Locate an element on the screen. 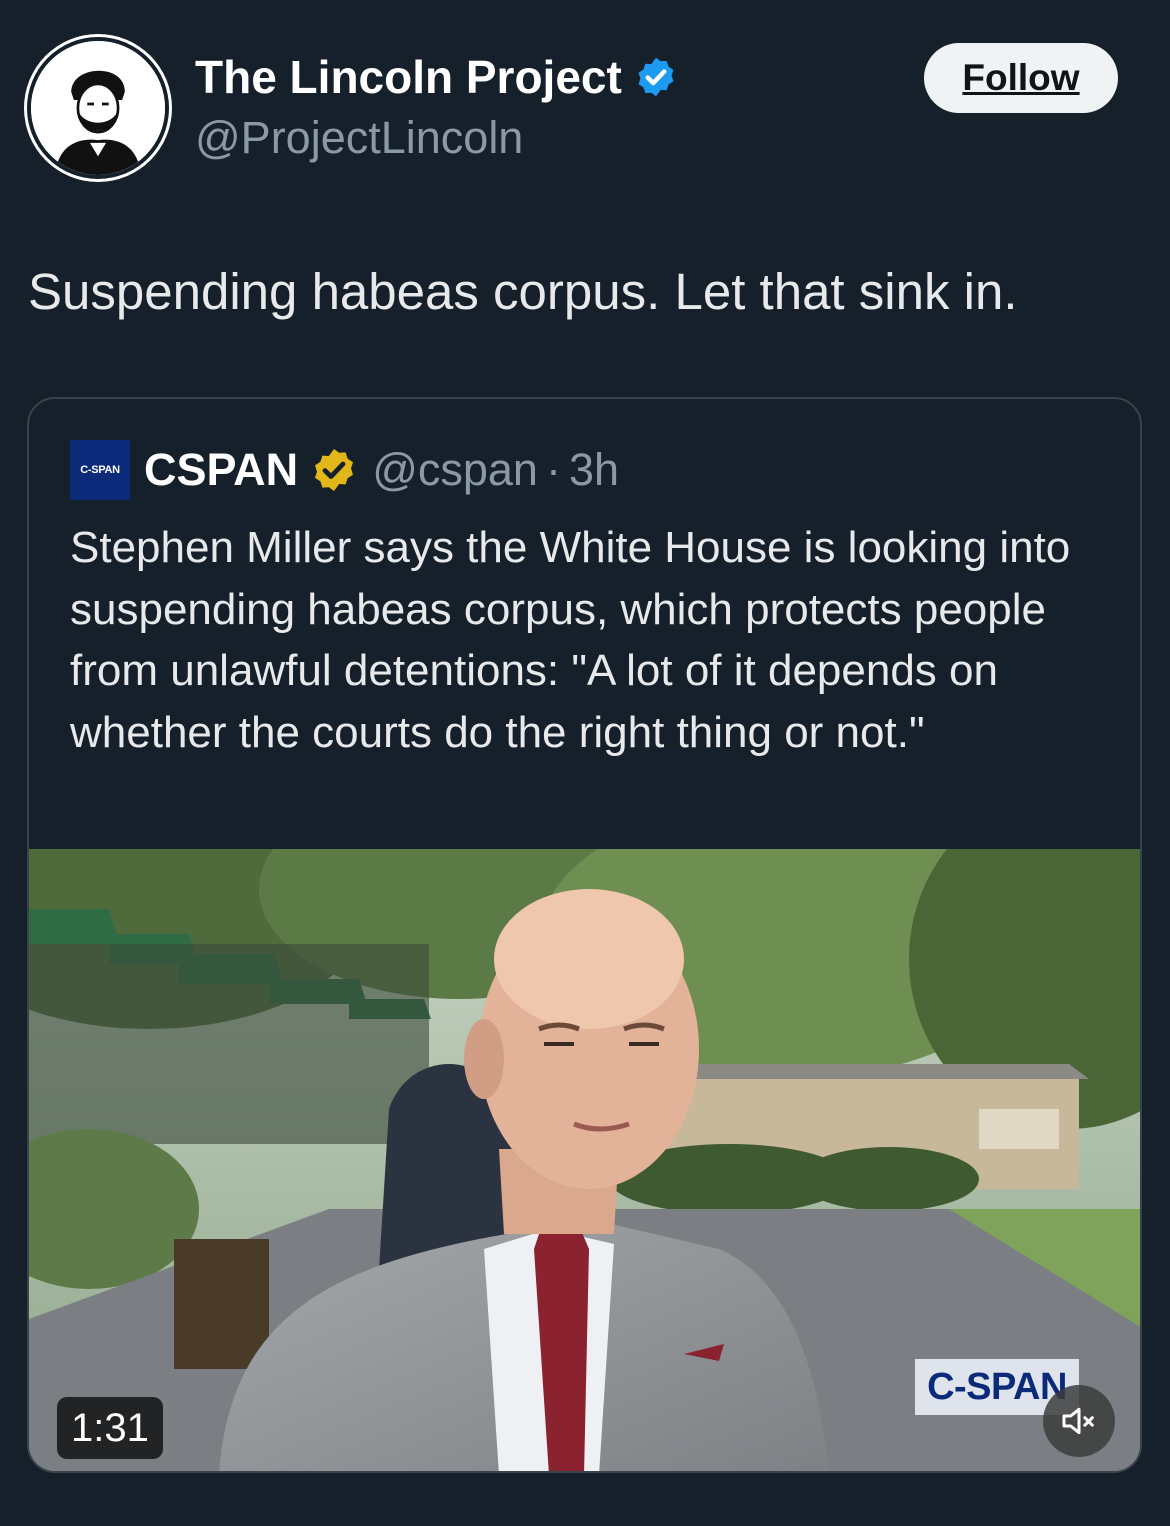 The image size is (1170, 1526). quoted-author-handle: @cspan is located at coordinates (455, 470).